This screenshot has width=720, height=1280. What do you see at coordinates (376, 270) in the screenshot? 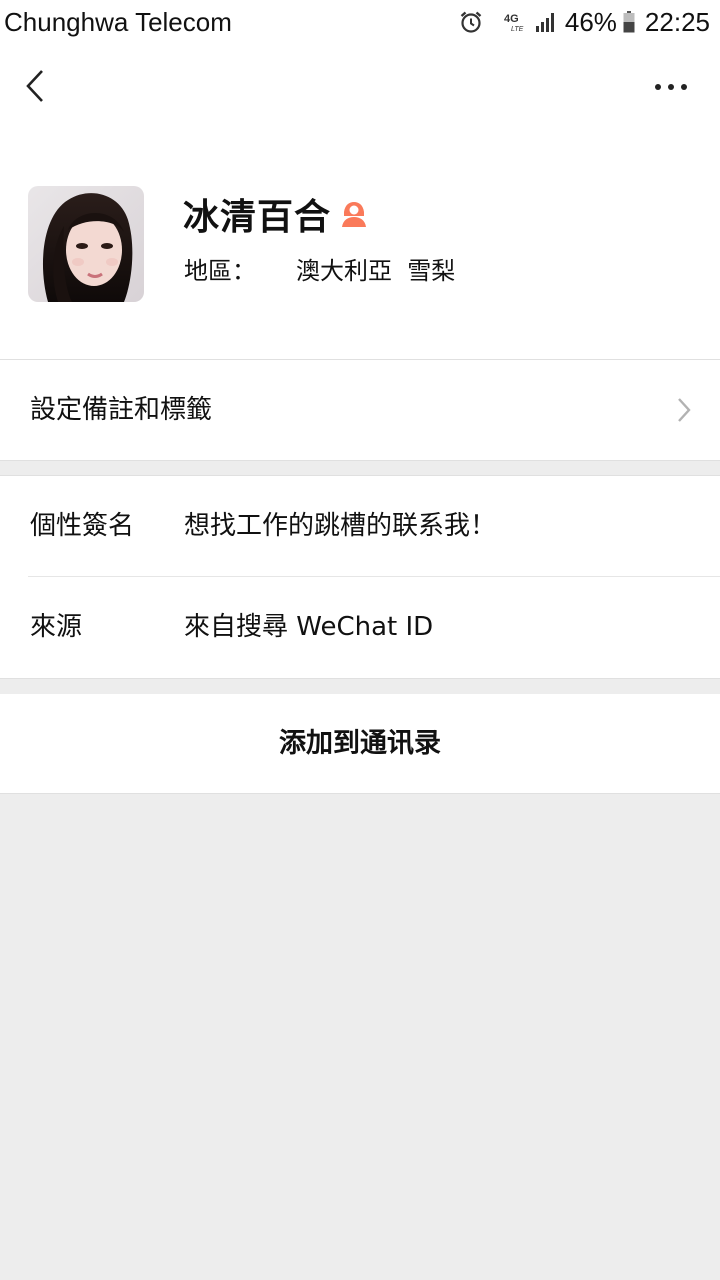
I see `region-value: 澳大利亞 雪梨` at bounding box center [376, 270].